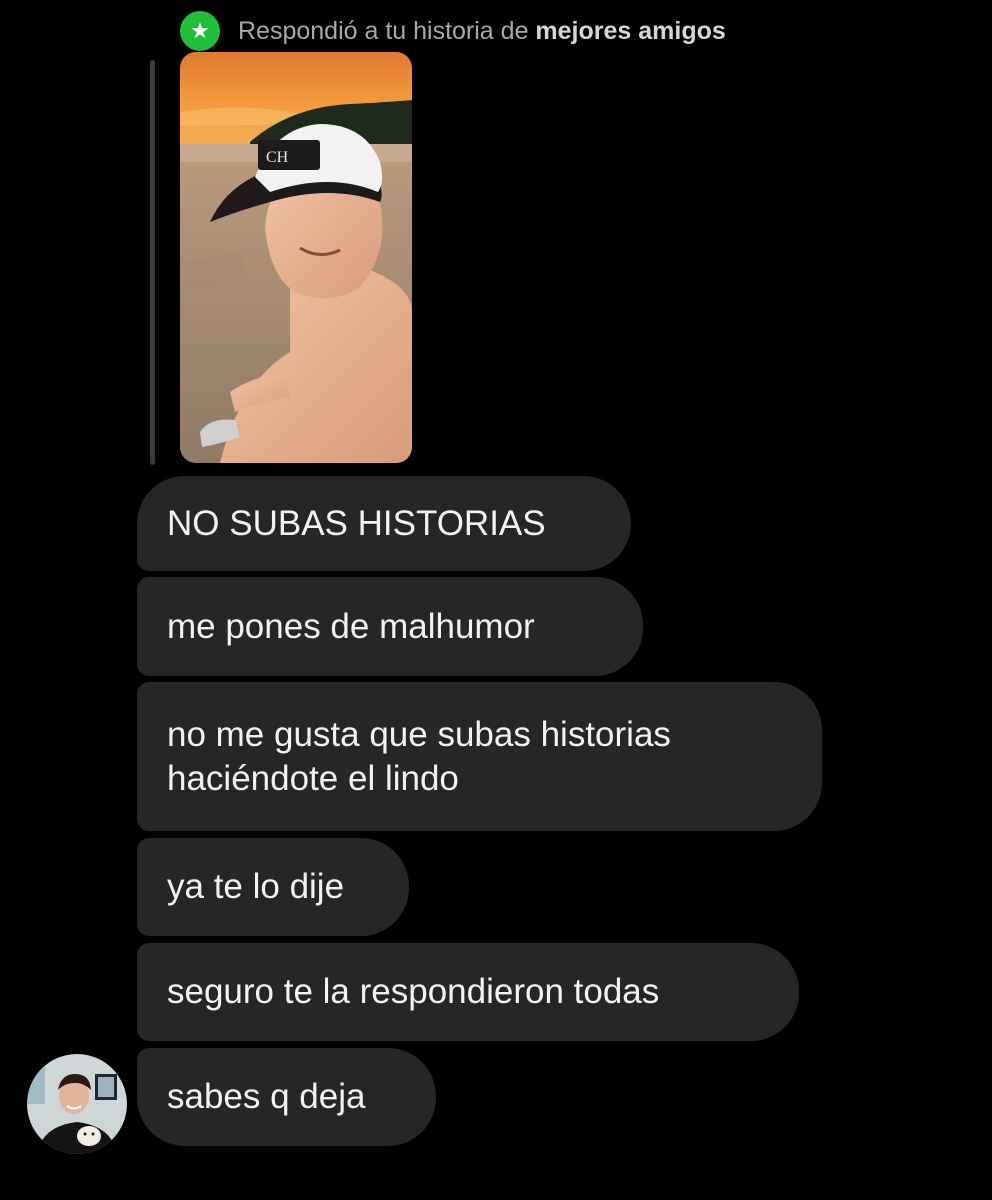 This screenshot has height=1200, width=992. Describe the element at coordinates (630, 30) in the screenshot. I see `close-friends-label: mejores amigos` at that location.